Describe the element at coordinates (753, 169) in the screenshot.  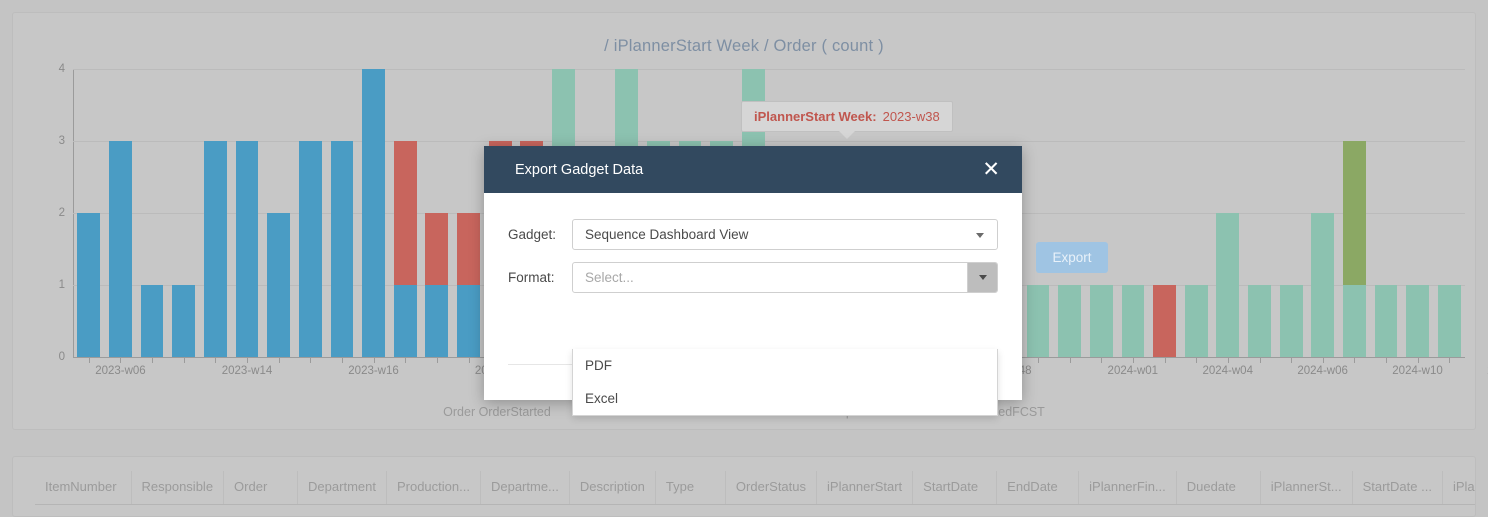
I see `dialog-header: Export Gadget Data ✕` at that location.